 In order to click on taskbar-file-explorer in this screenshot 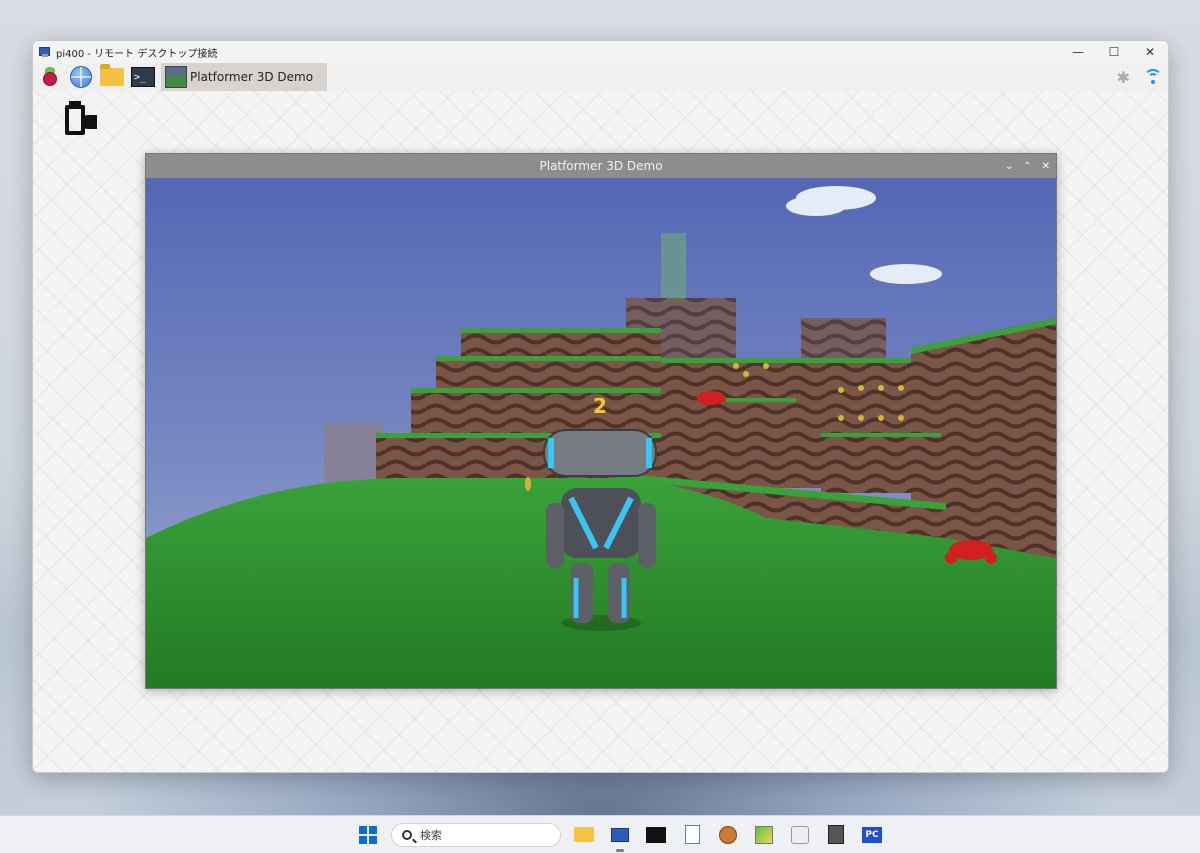, I will do `click(584, 835)`.